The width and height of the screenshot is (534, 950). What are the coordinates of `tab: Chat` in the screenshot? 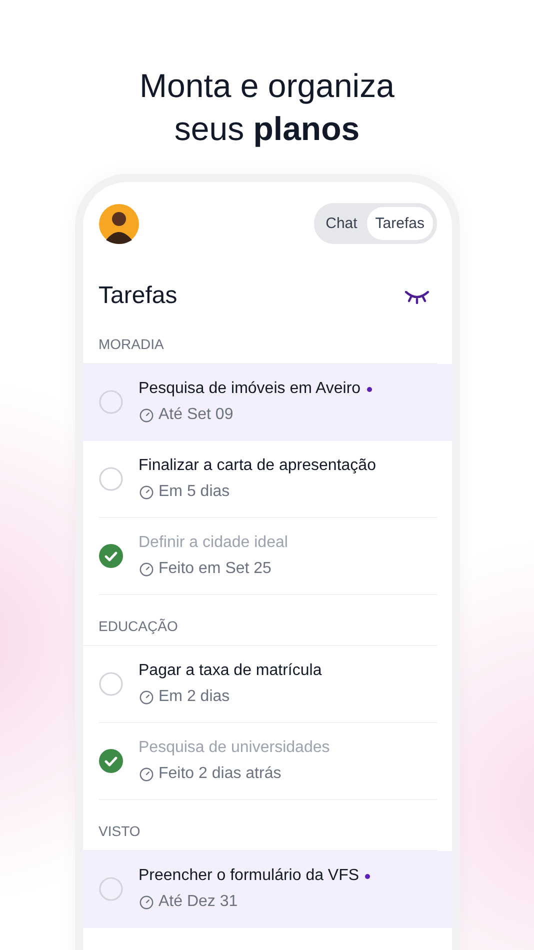 It's located at (342, 223).